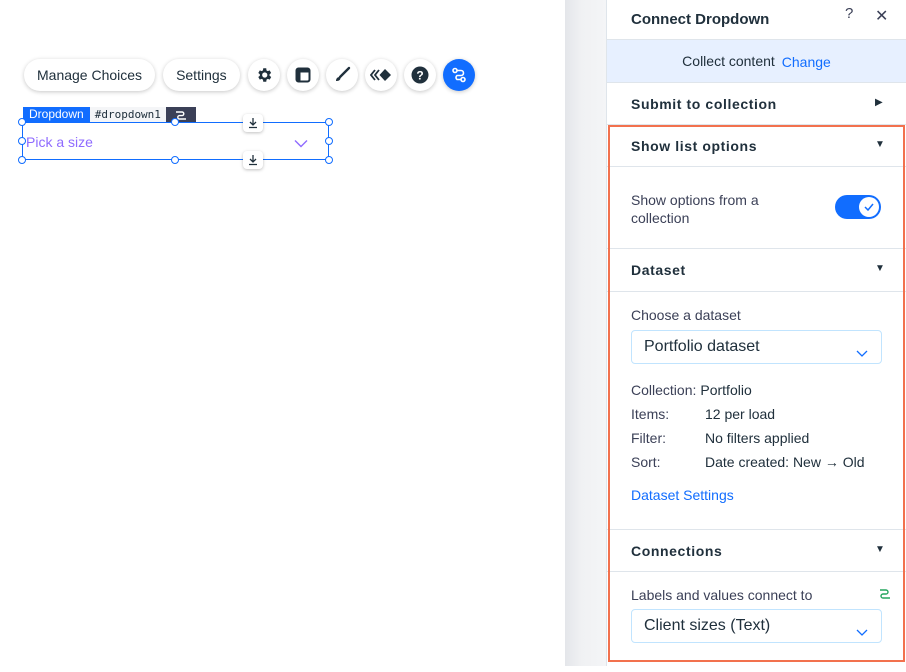  Describe the element at coordinates (700, 19) in the screenshot. I see `panel-title: Connect Dropdown` at that location.